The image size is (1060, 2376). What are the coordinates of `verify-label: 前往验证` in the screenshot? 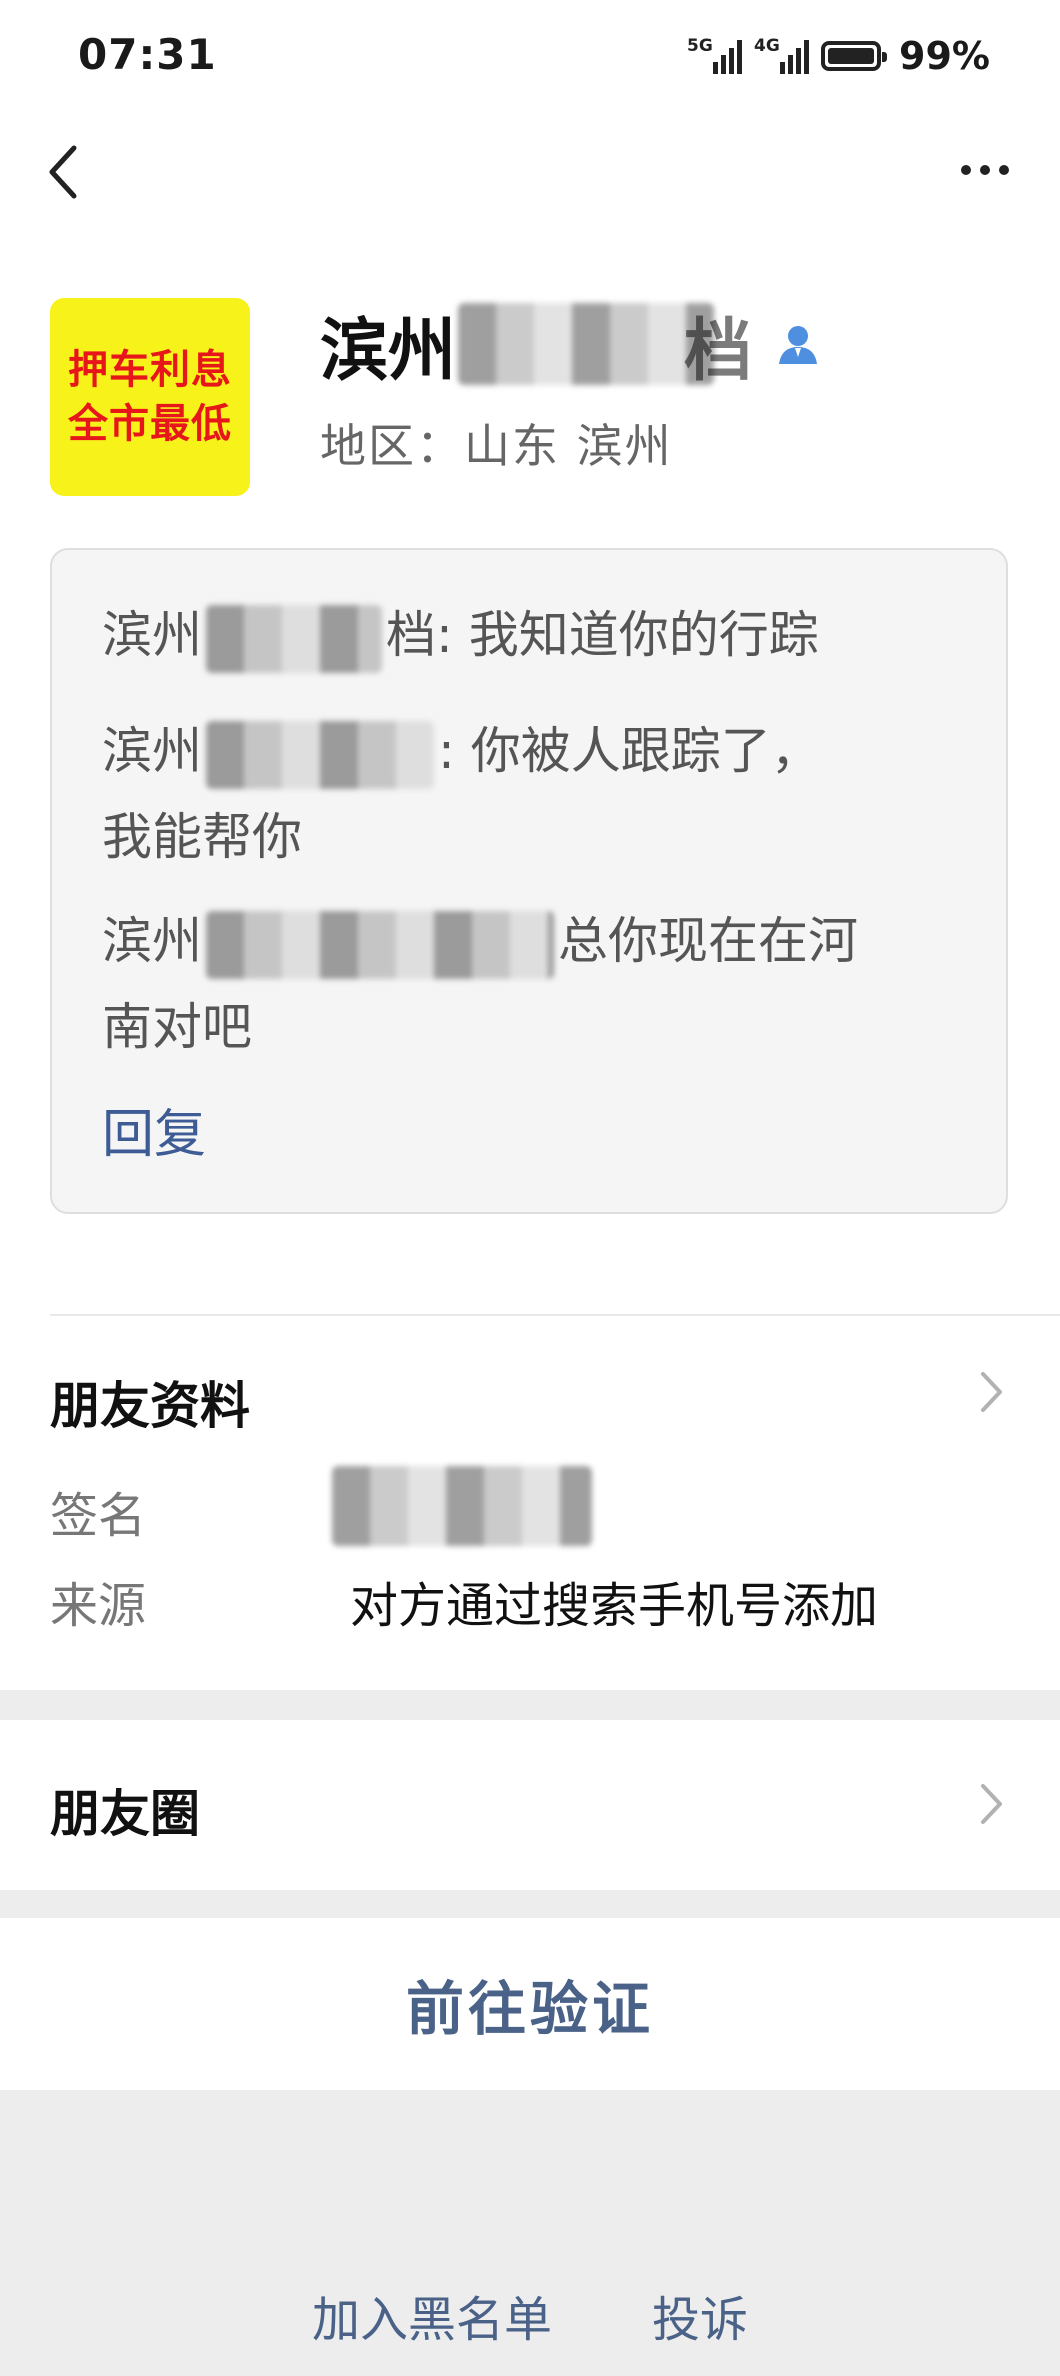 It's located at (529, 2009).